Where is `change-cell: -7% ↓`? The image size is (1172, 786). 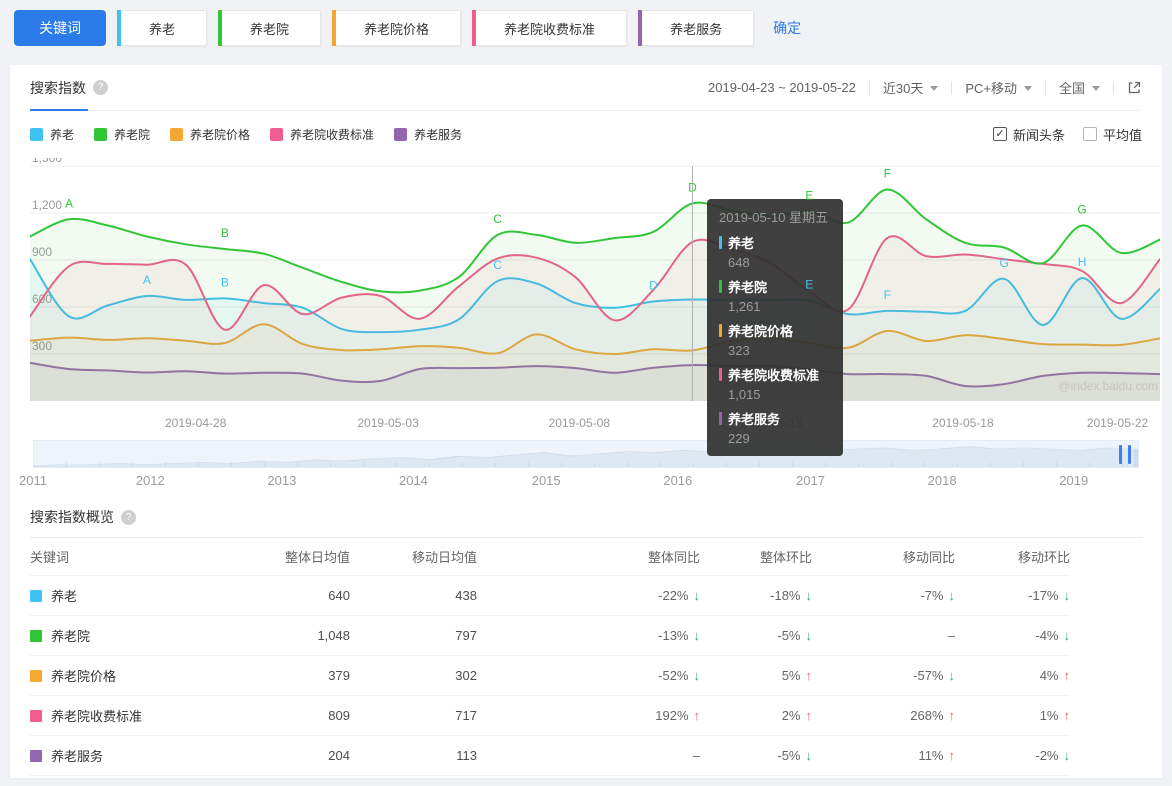
change-cell: -7% ↓ is located at coordinates (883, 595).